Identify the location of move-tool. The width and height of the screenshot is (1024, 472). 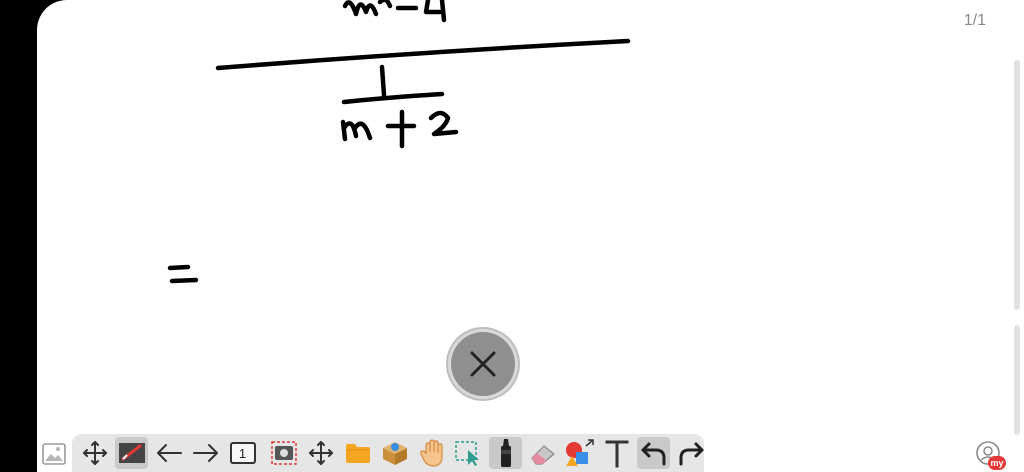
(94, 453).